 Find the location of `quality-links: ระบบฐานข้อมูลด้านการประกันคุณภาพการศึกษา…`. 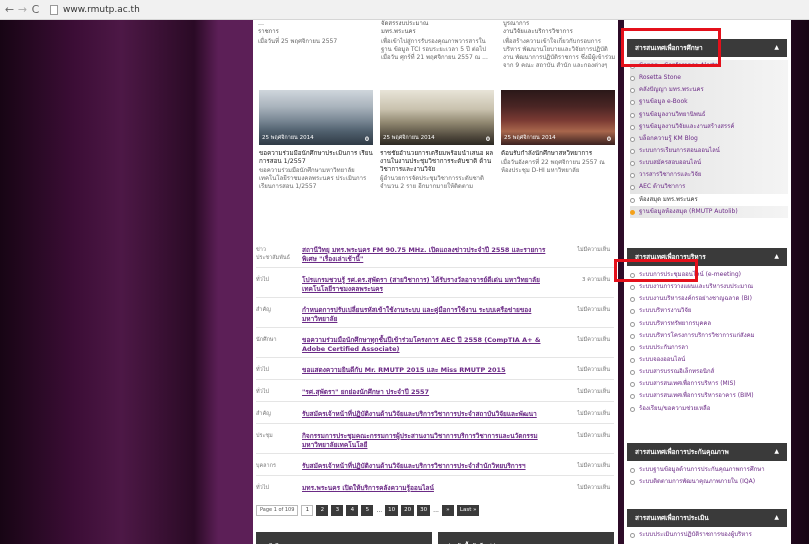

quality-links: ระบบฐานข้อมูลด้านการประกันคุณภาพการศึกษา… is located at coordinates (709, 476).